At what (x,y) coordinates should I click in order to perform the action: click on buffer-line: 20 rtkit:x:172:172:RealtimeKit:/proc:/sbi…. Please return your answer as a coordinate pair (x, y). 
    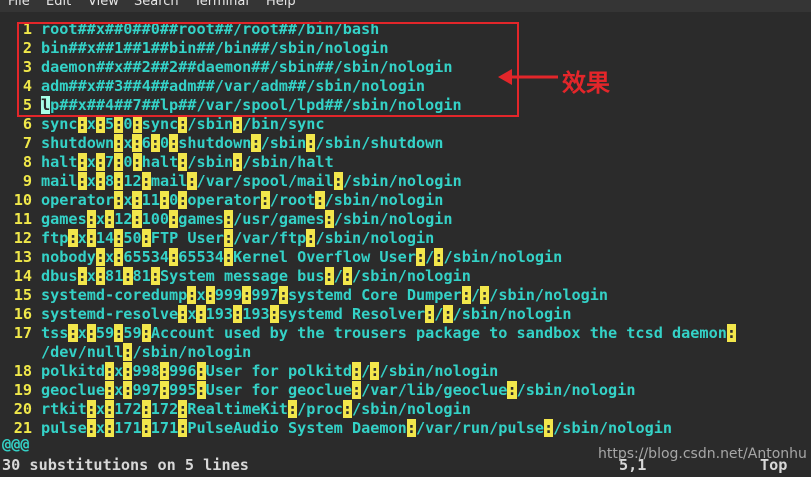
    Looking at the image, I should click on (235, 409).